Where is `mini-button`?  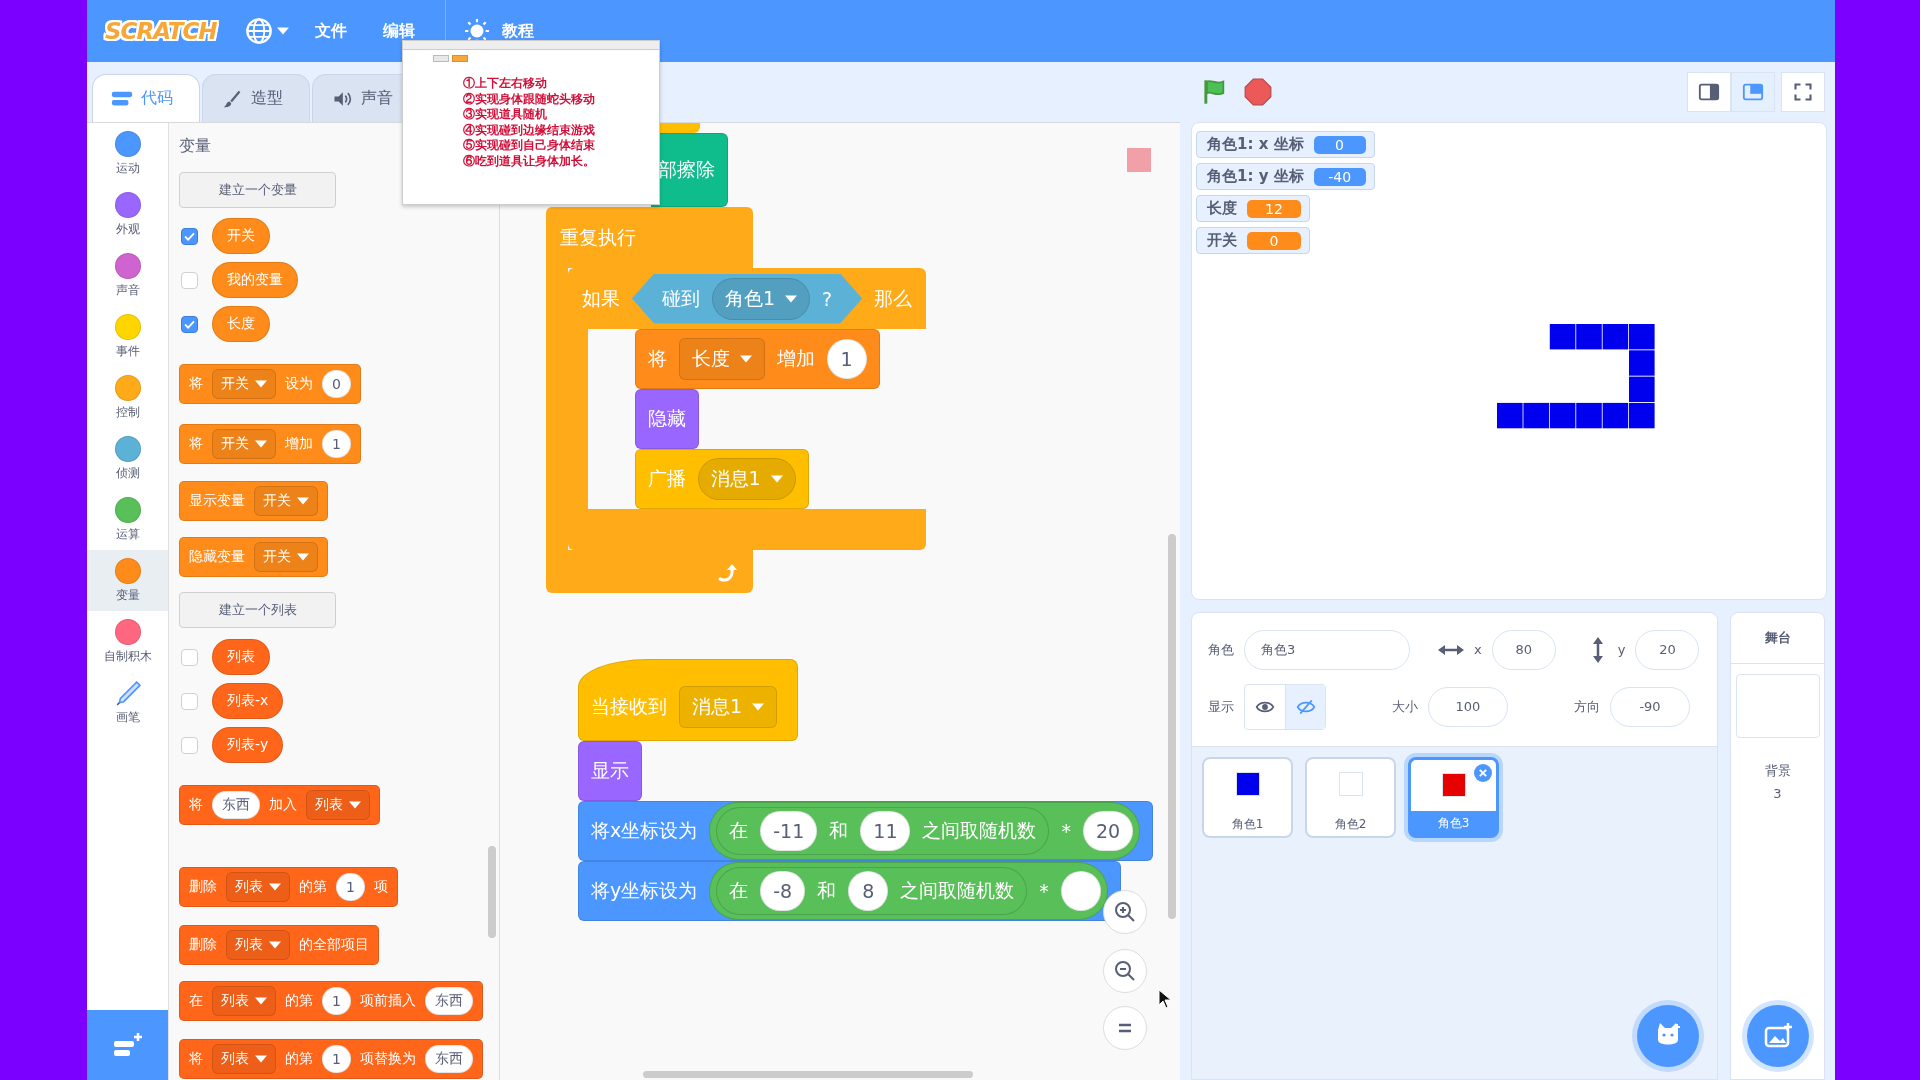
mini-button is located at coordinates (441, 58).